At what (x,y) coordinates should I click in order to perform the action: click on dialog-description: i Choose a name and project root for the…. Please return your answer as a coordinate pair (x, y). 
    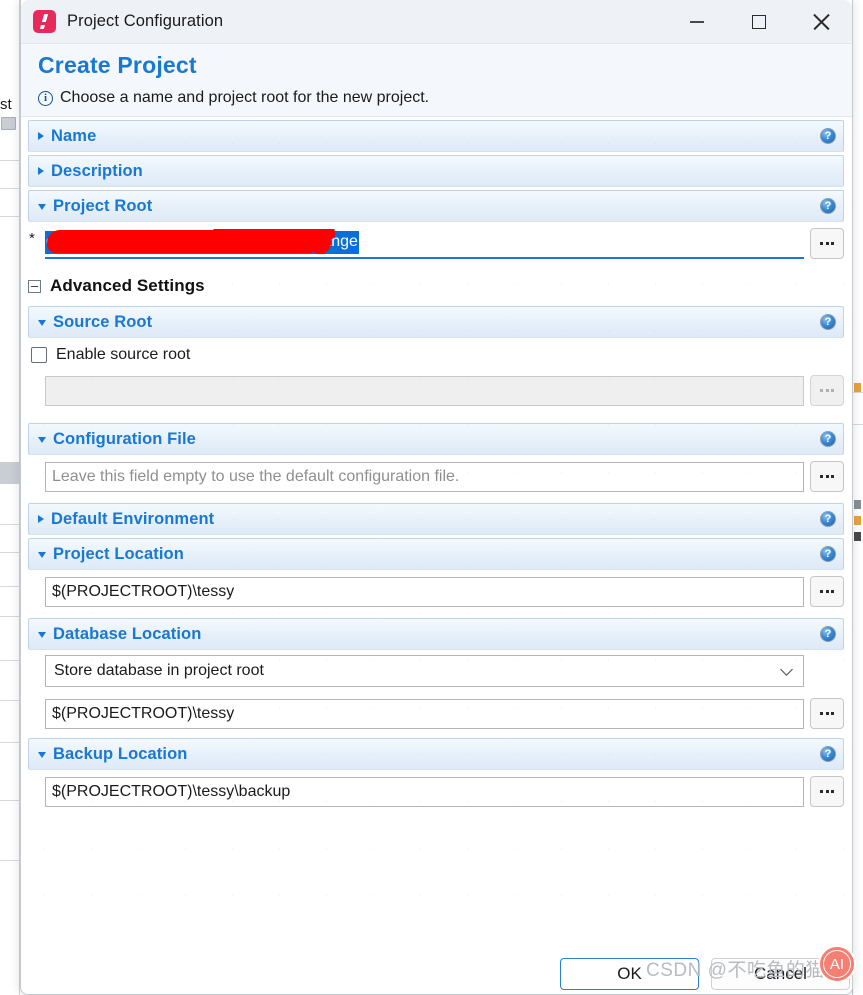
    Looking at the image, I should click on (445, 98).